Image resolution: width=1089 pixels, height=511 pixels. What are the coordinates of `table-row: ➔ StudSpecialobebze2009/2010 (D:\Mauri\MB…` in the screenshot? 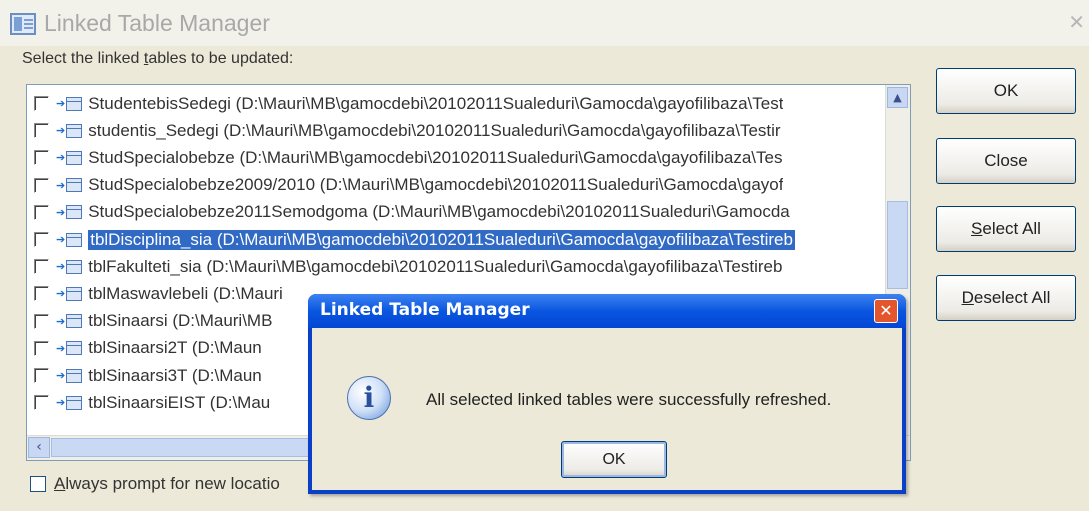 It's located at (454, 185).